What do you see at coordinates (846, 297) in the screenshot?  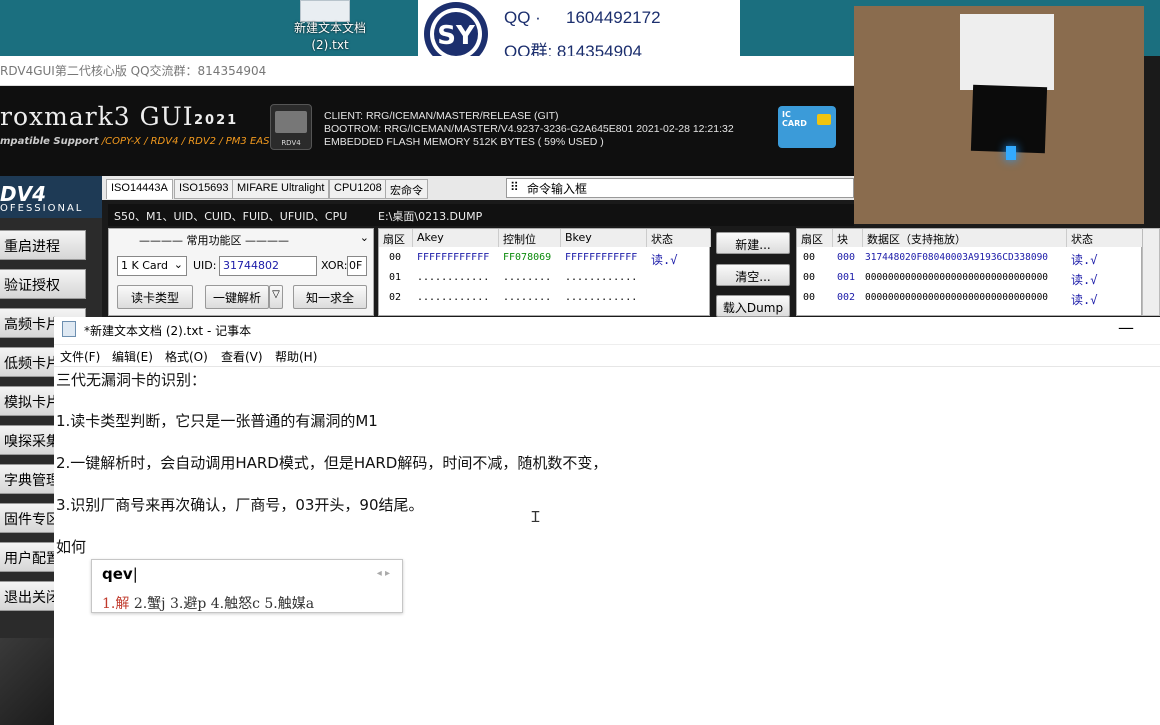 I see `block-cell: 002` at bounding box center [846, 297].